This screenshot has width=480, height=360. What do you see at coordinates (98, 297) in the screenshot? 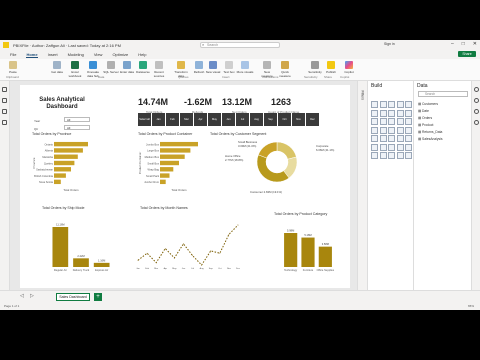
I see `add-page-button: +` at bounding box center [98, 297].